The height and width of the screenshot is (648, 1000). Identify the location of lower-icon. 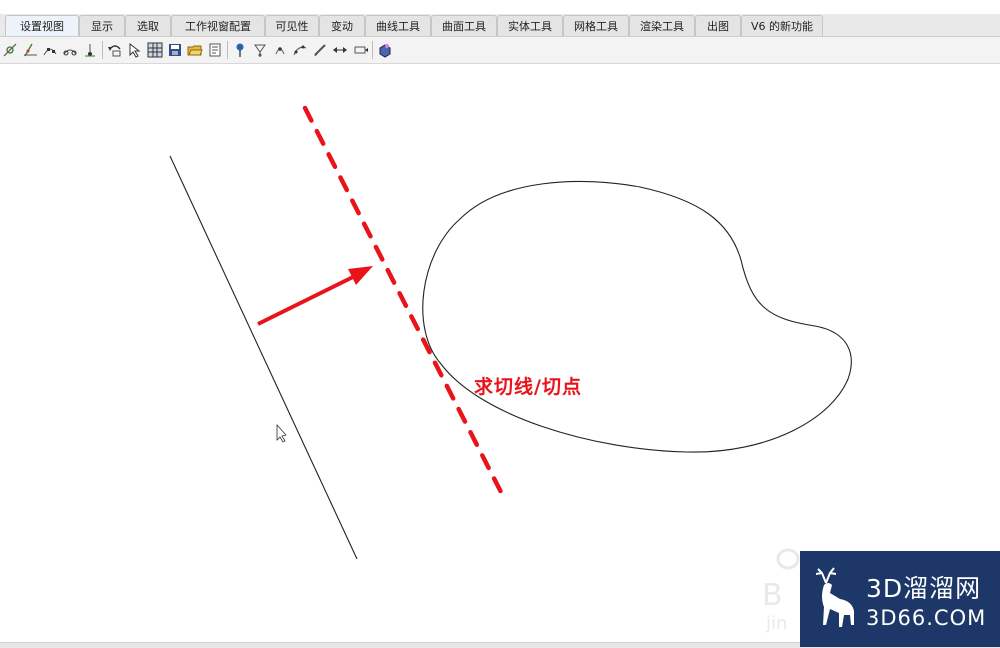
(260, 50).